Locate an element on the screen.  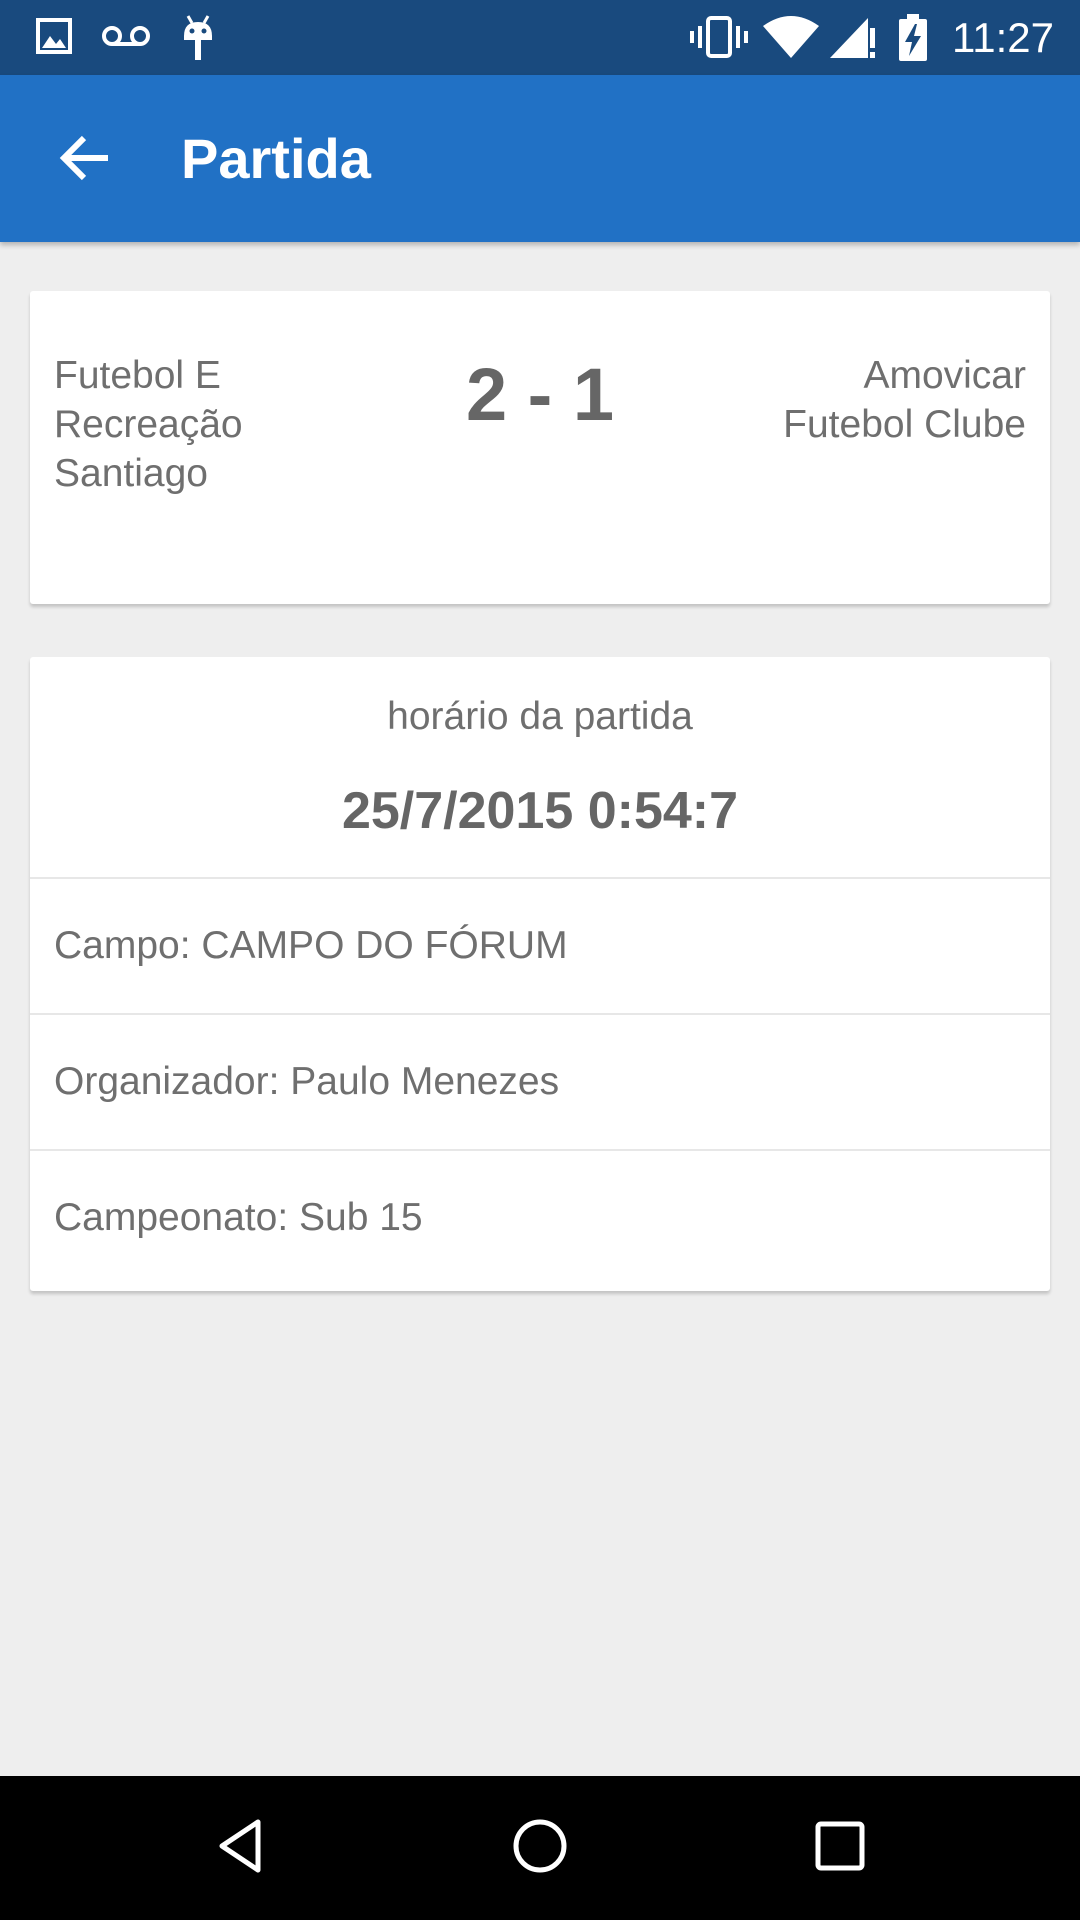
championship-label: Campeonato: Sub 15 is located at coordinates (238, 1217).